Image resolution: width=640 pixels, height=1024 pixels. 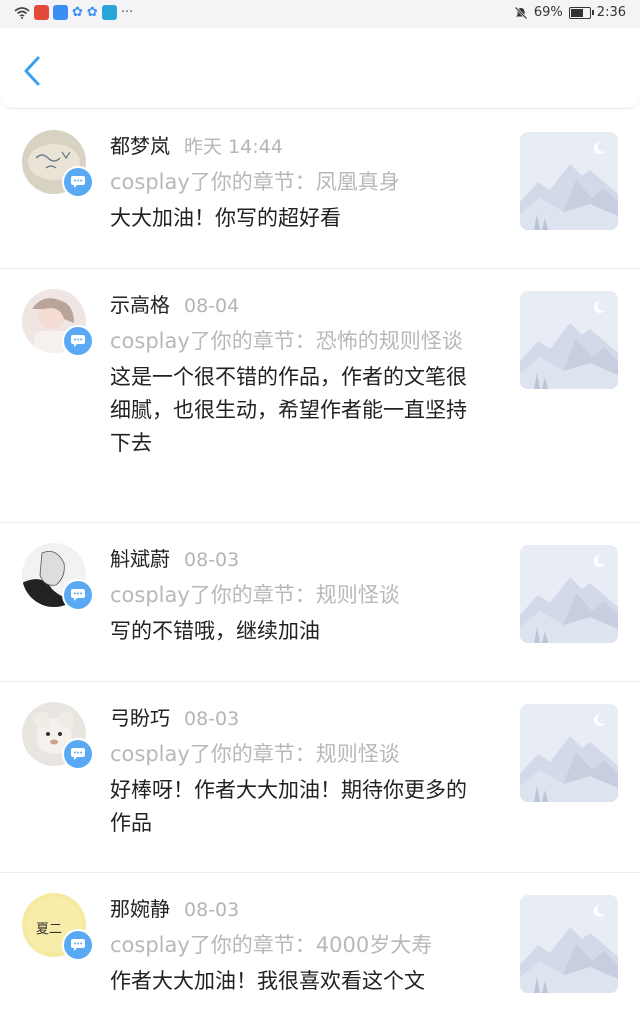 I want to click on name-row: 都梦岚 昨天 14:44, so click(x=297, y=146).